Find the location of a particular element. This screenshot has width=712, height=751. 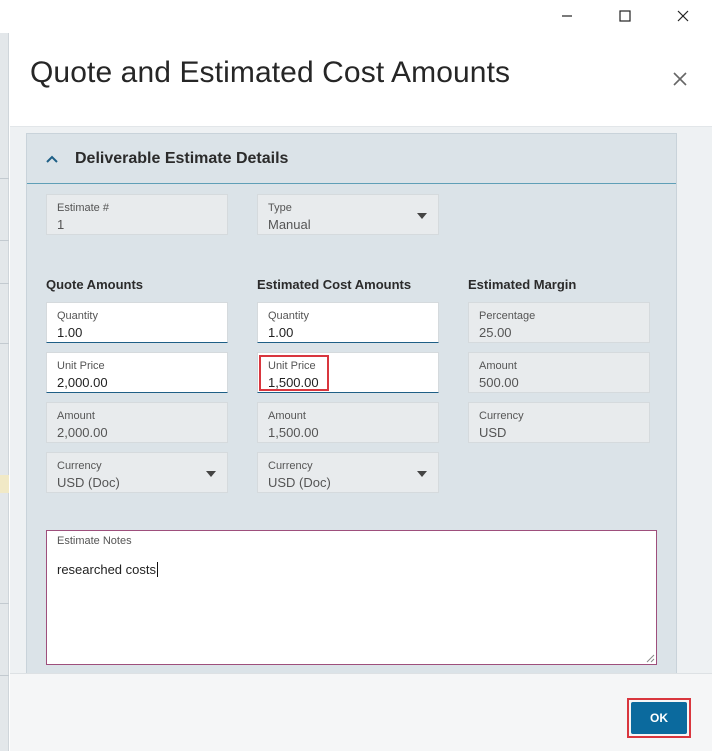

annotation-highlight-box is located at coordinates (294, 373).